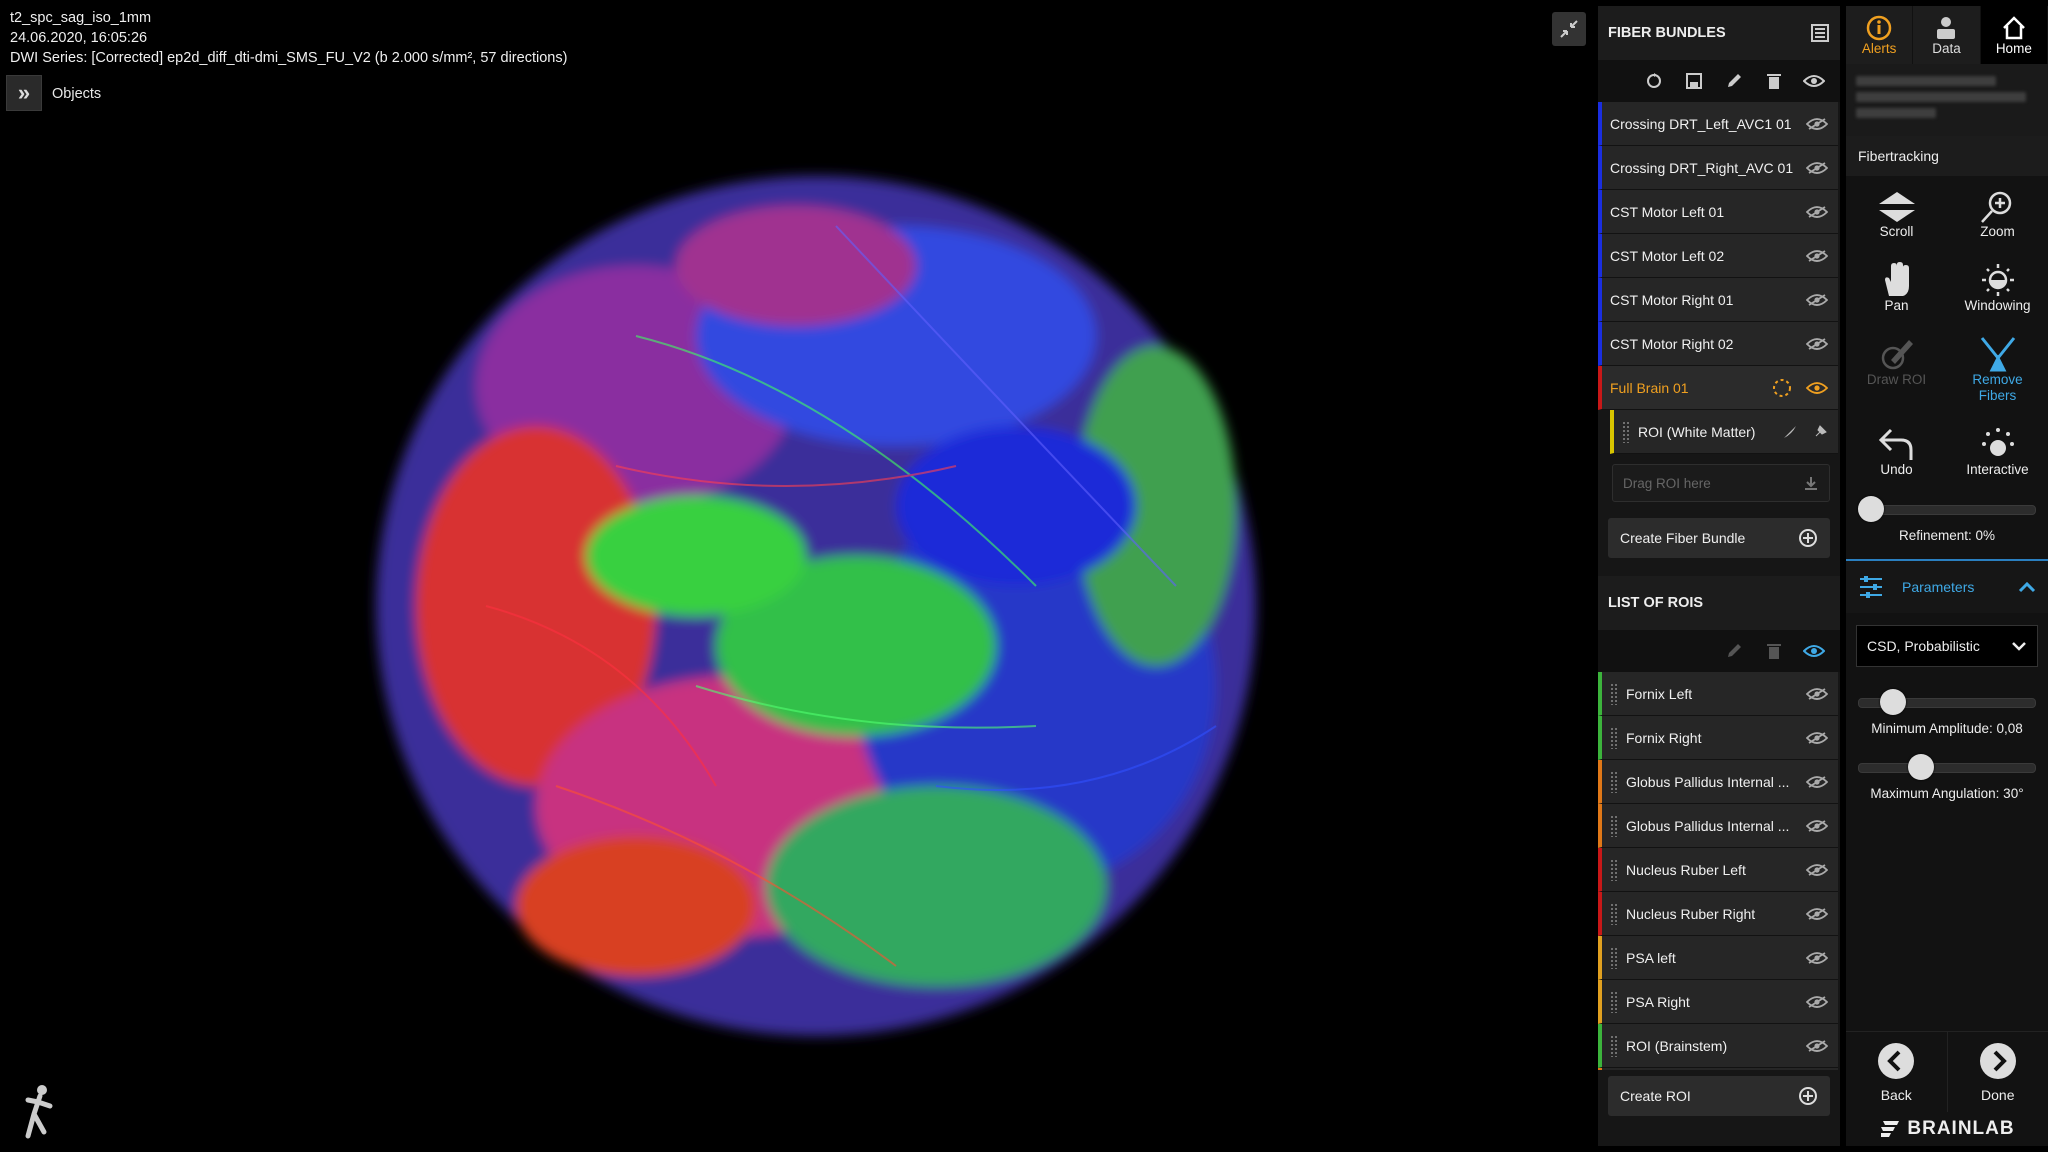 This screenshot has height=1152, width=2048. What do you see at coordinates (1790, 432) in the screenshot?
I see `feather-icon` at bounding box center [1790, 432].